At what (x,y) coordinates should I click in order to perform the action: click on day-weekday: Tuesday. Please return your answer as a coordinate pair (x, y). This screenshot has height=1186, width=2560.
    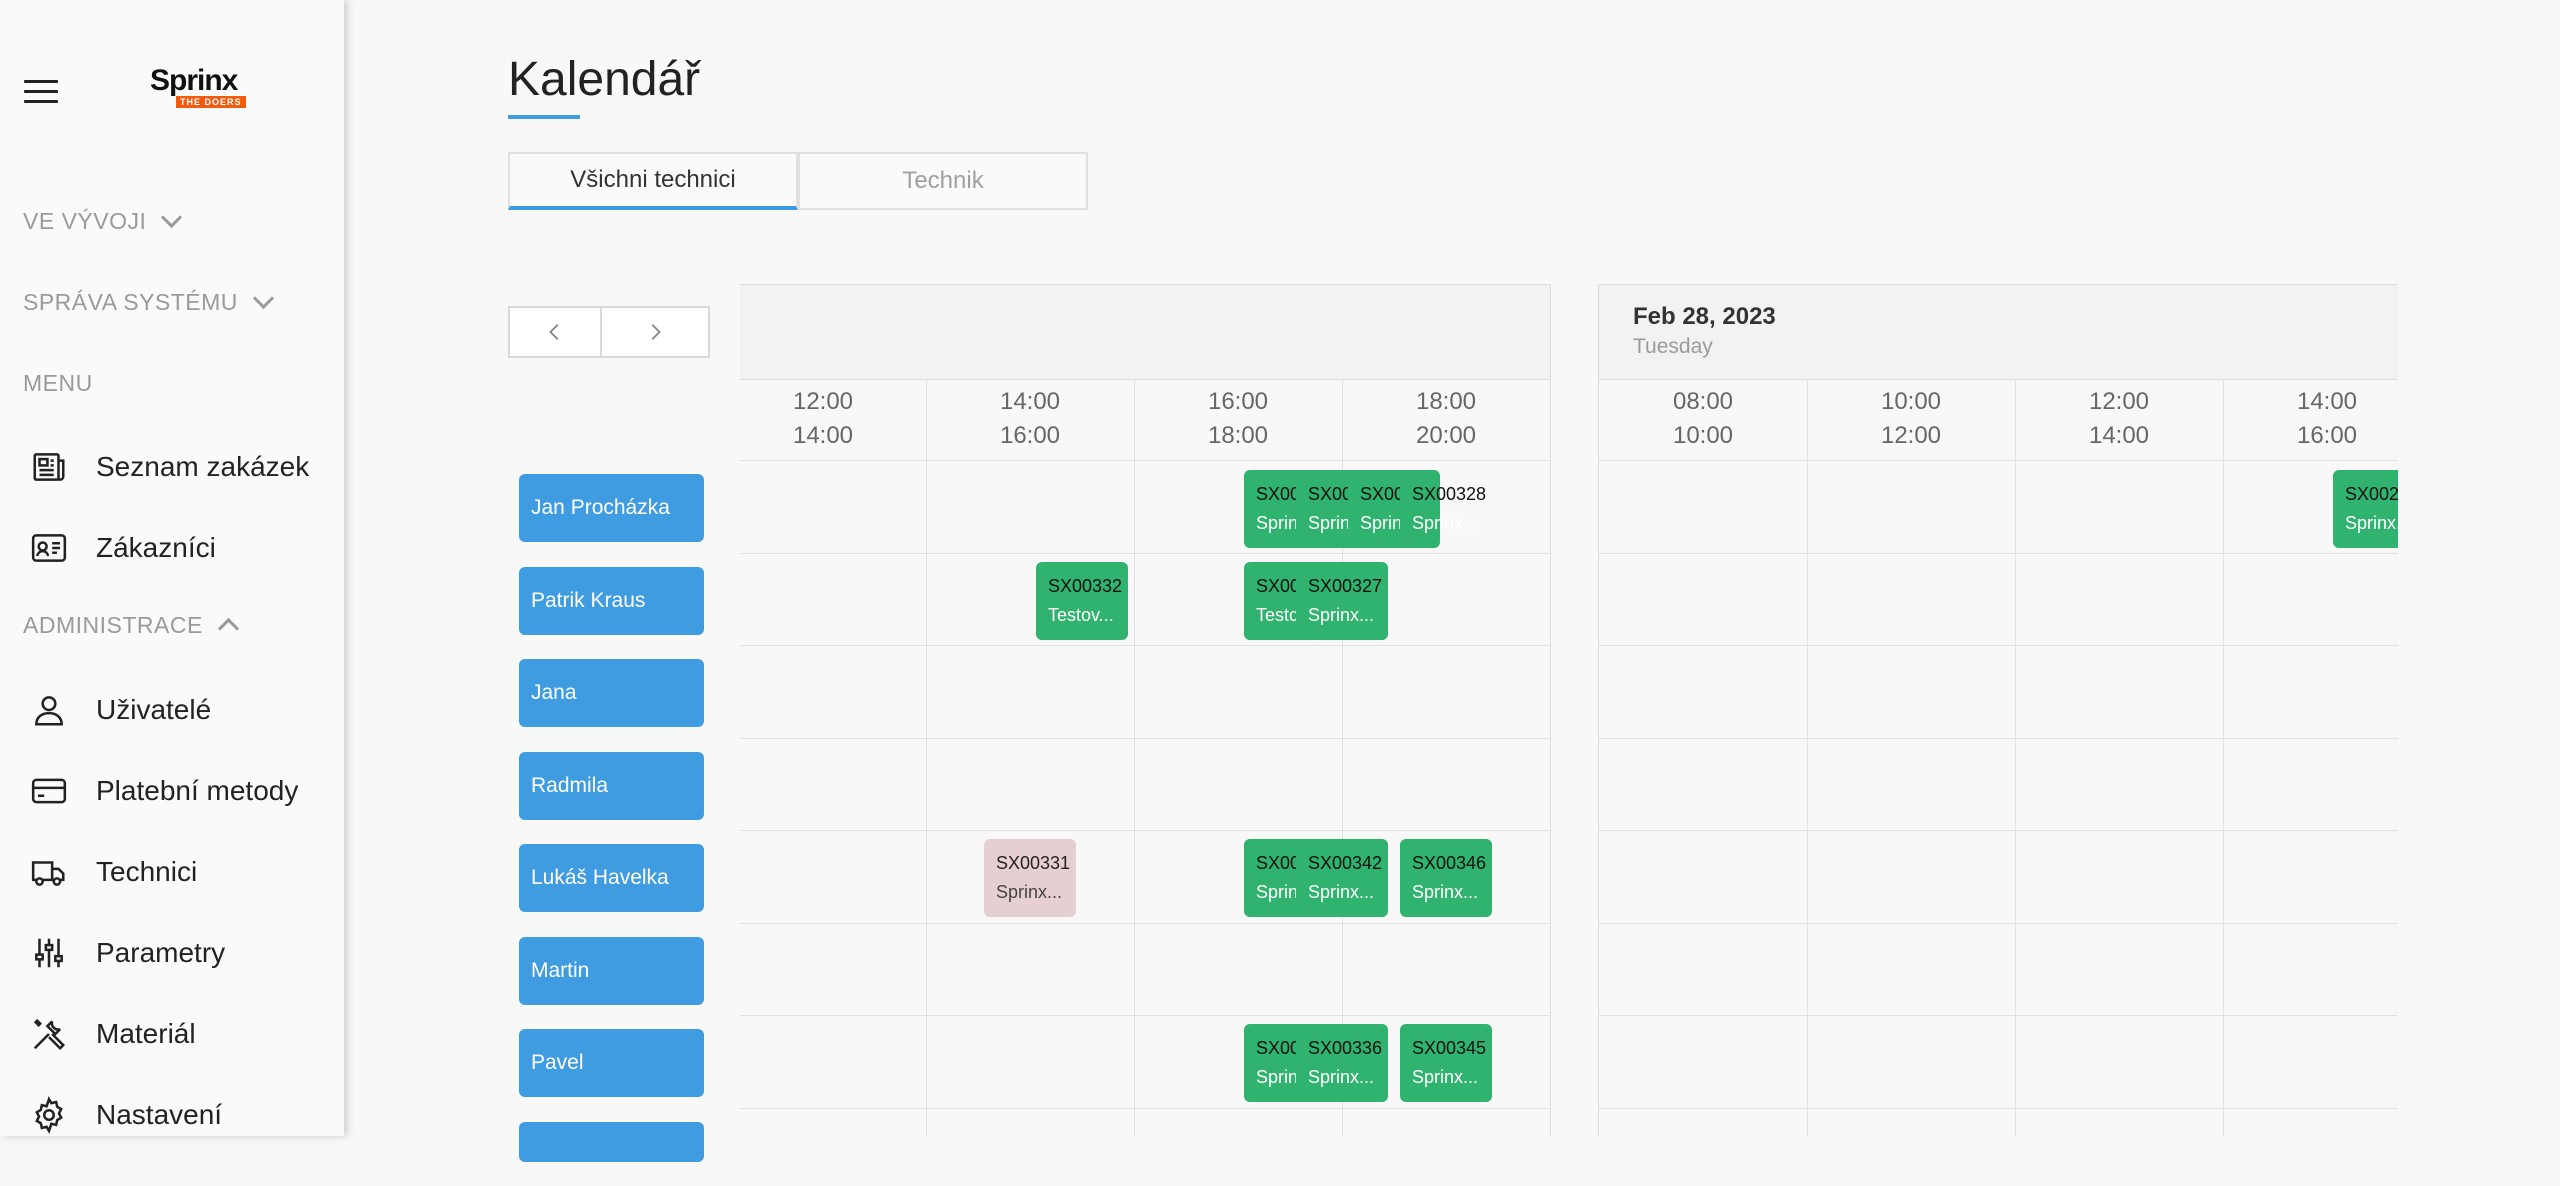
    Looking at the image, I should click on (1673, 346).